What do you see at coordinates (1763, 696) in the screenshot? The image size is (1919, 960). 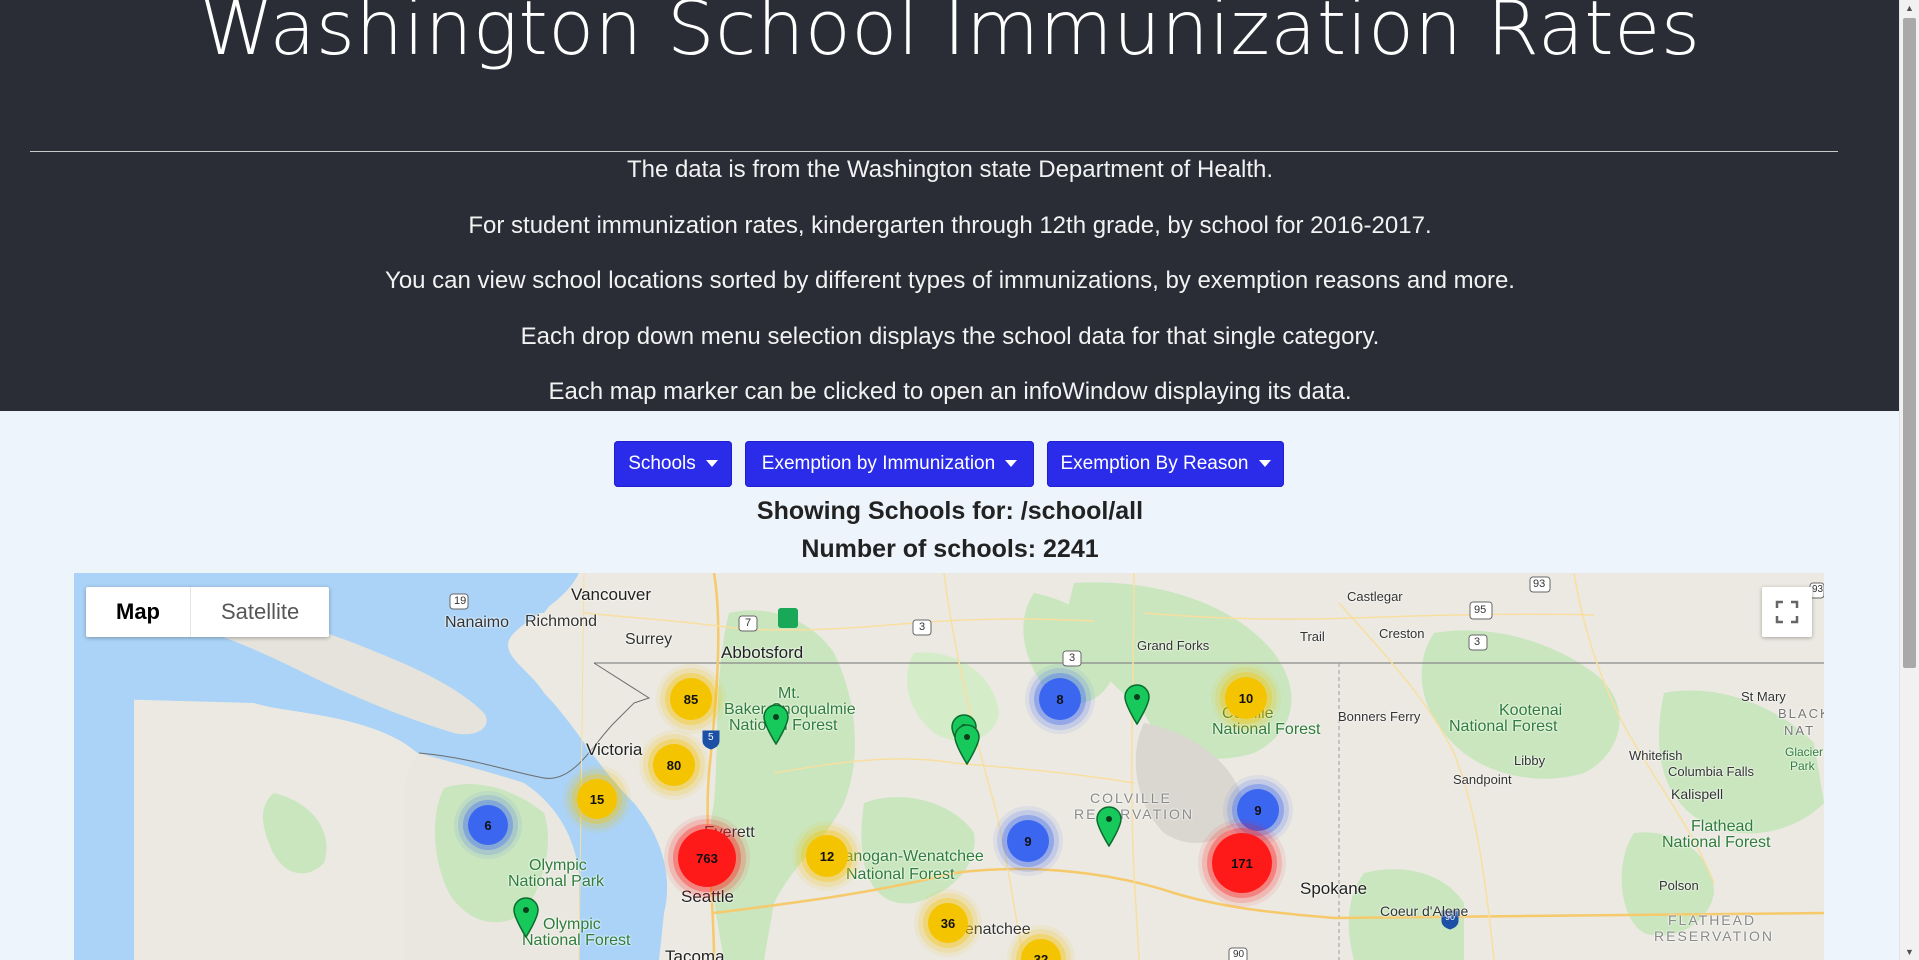 I see `place-label: St Mary` at bounding box center [1763, 696].